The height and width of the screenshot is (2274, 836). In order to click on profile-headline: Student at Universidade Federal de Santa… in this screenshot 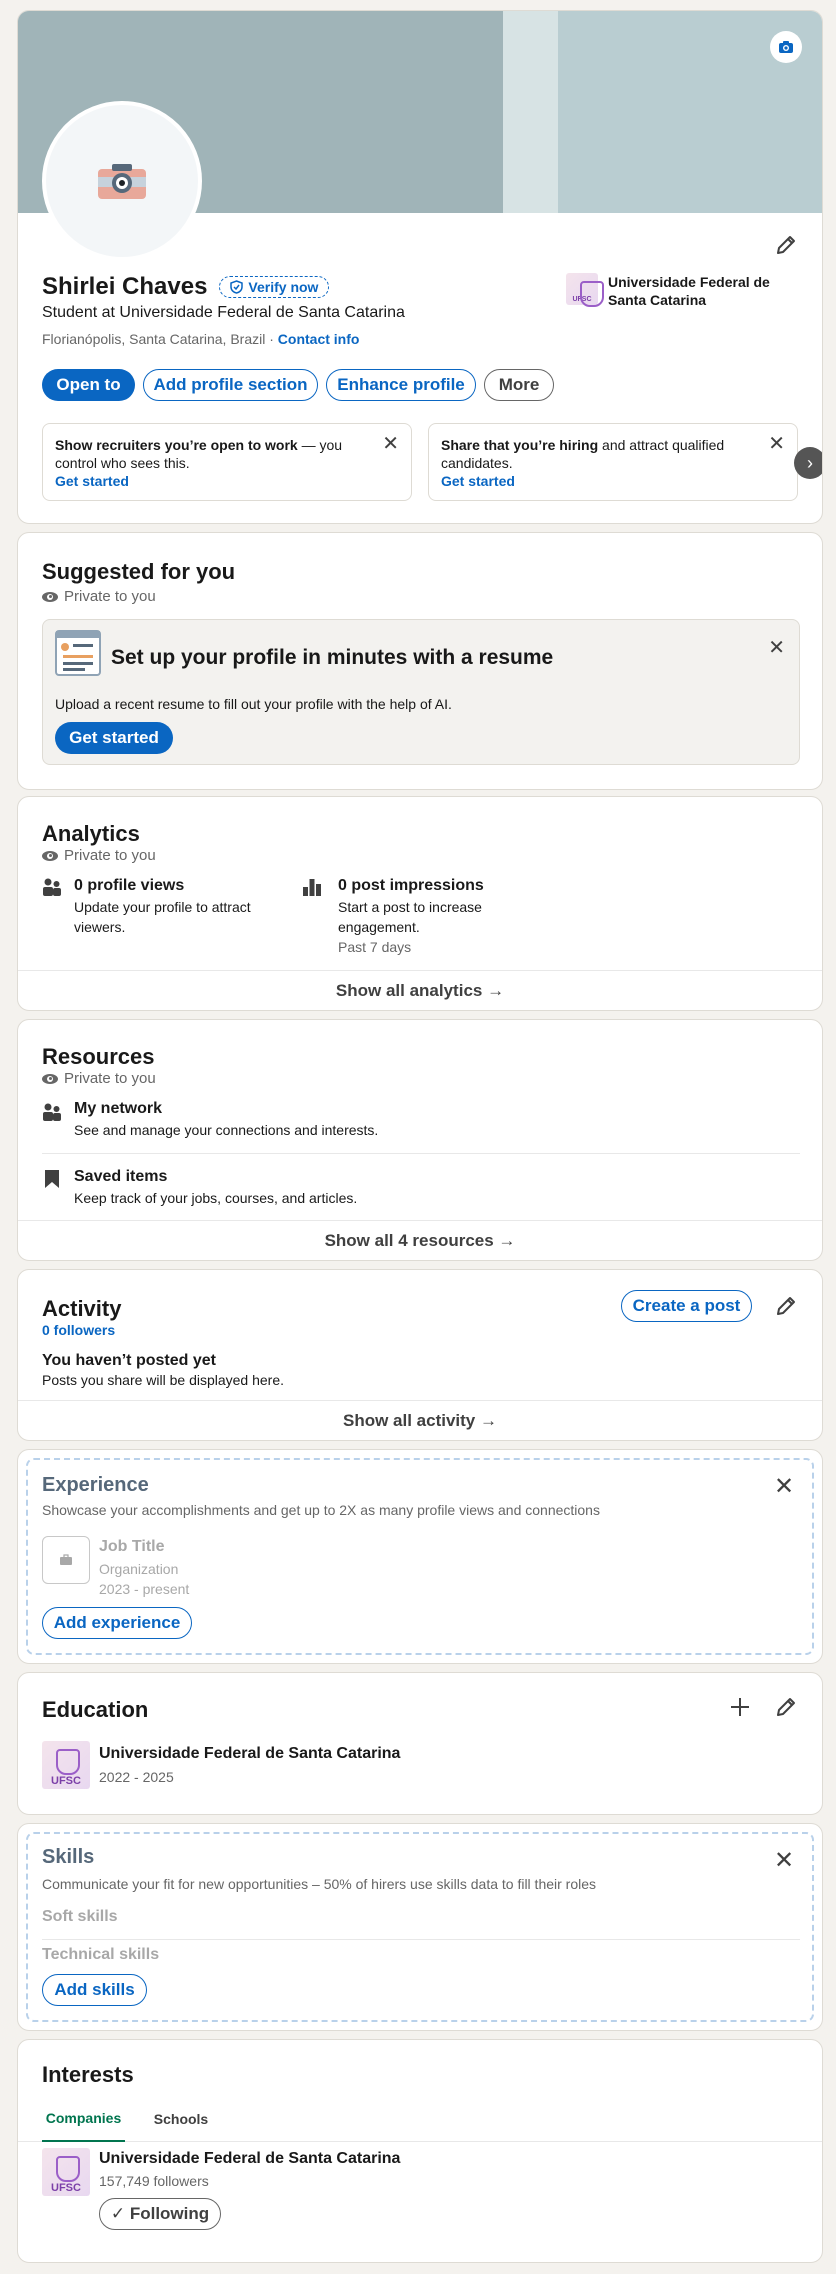, I will do `click(223, 312)`.